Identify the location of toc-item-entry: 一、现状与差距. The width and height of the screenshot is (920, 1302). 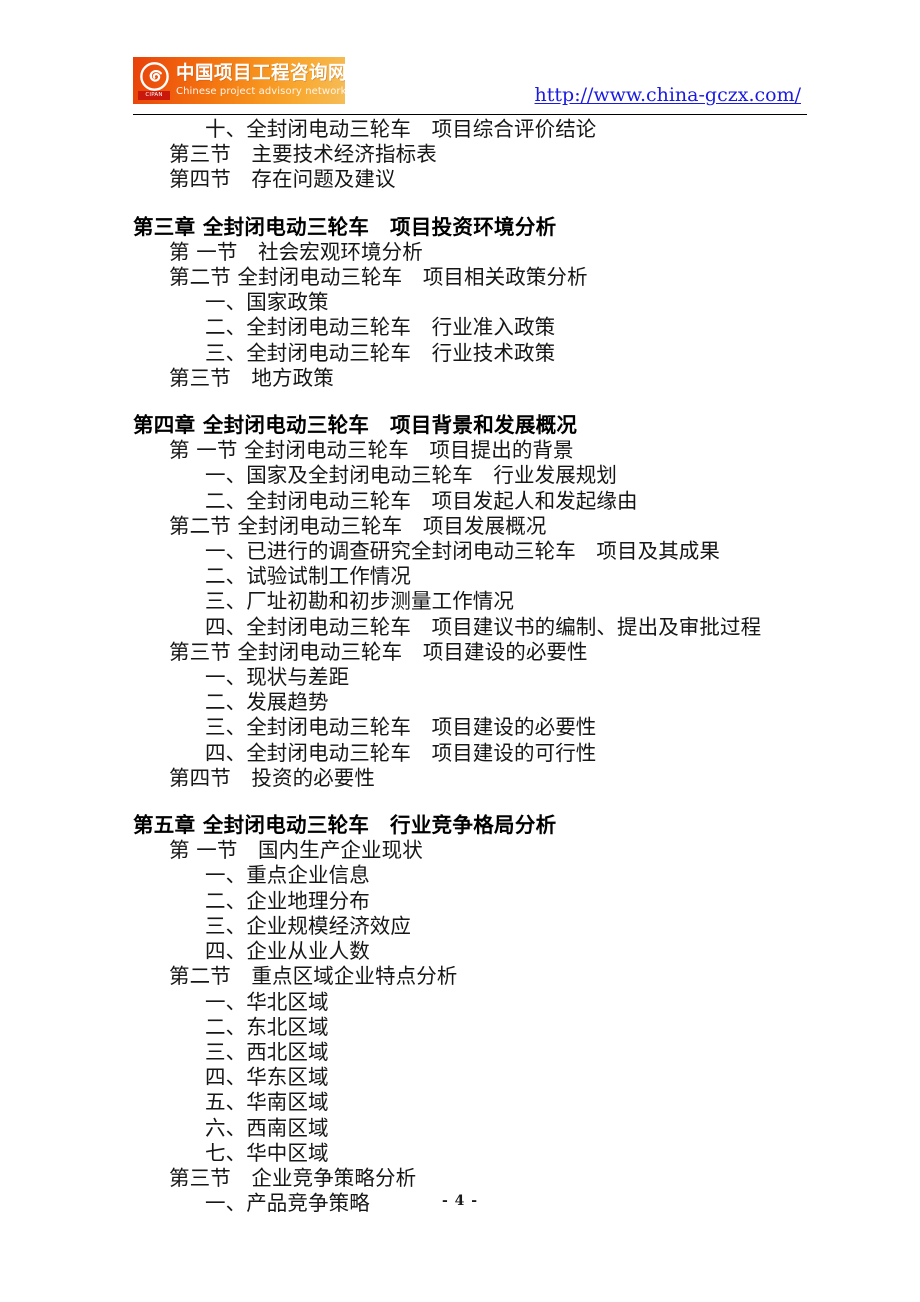
(473, 677).